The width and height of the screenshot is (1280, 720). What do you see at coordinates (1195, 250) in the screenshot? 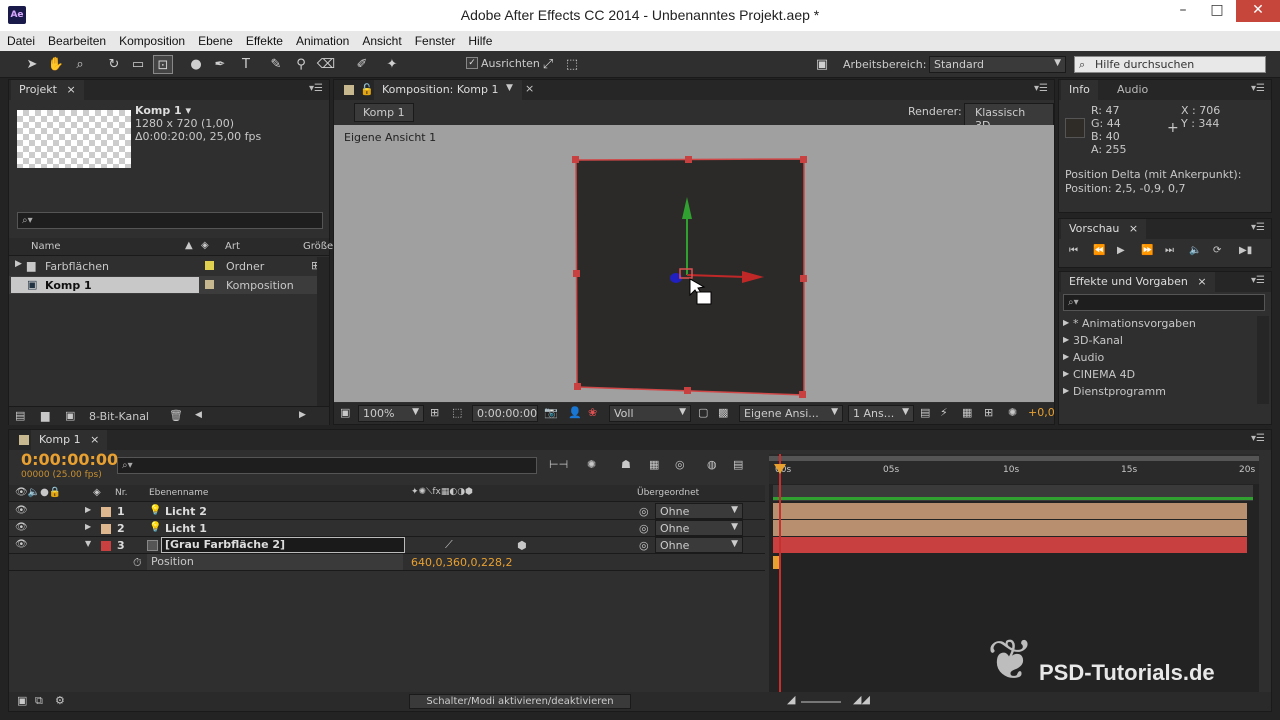
I see `audio-icon: 🔈` at bounding box center [1195, 250].